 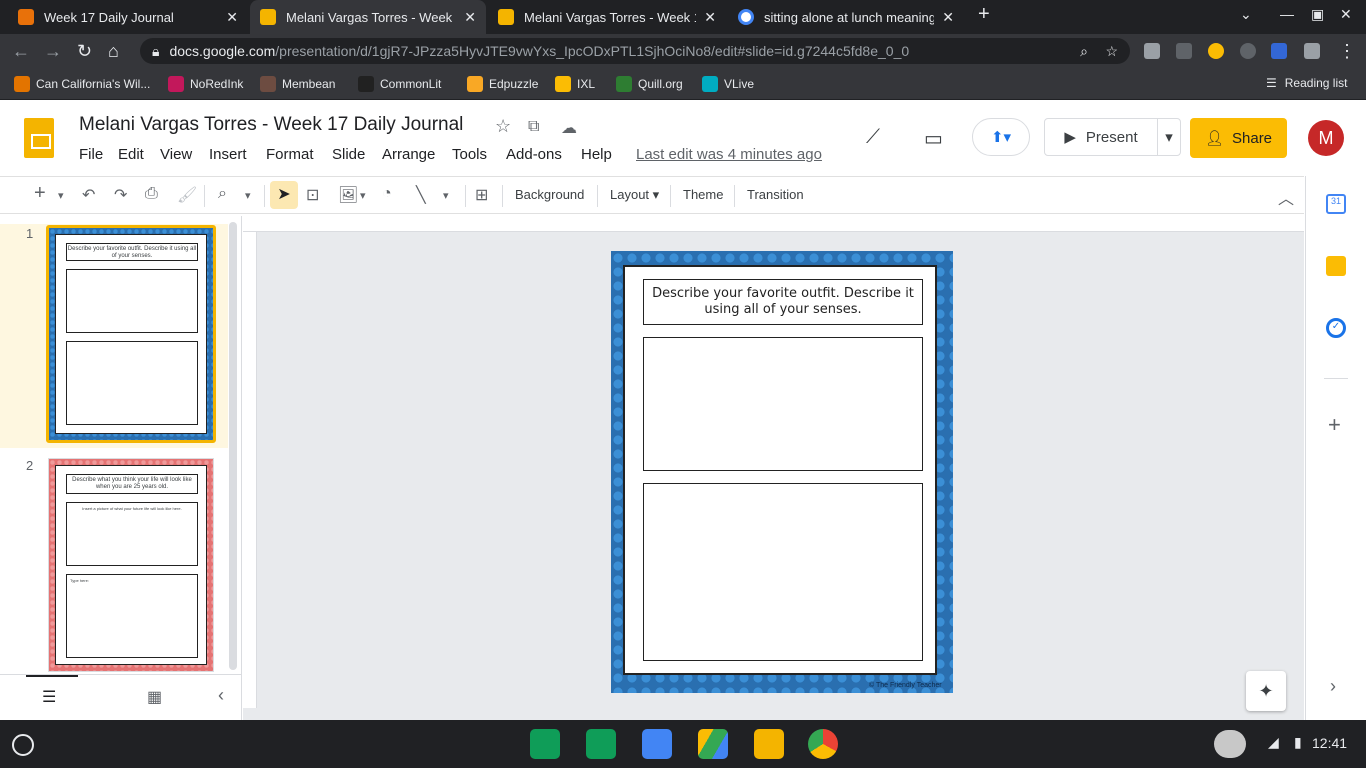 What do you see at coordinates (228, 154) in the screenshot?
I see `menu-insert: Insert` at bounding box center [228, 154].